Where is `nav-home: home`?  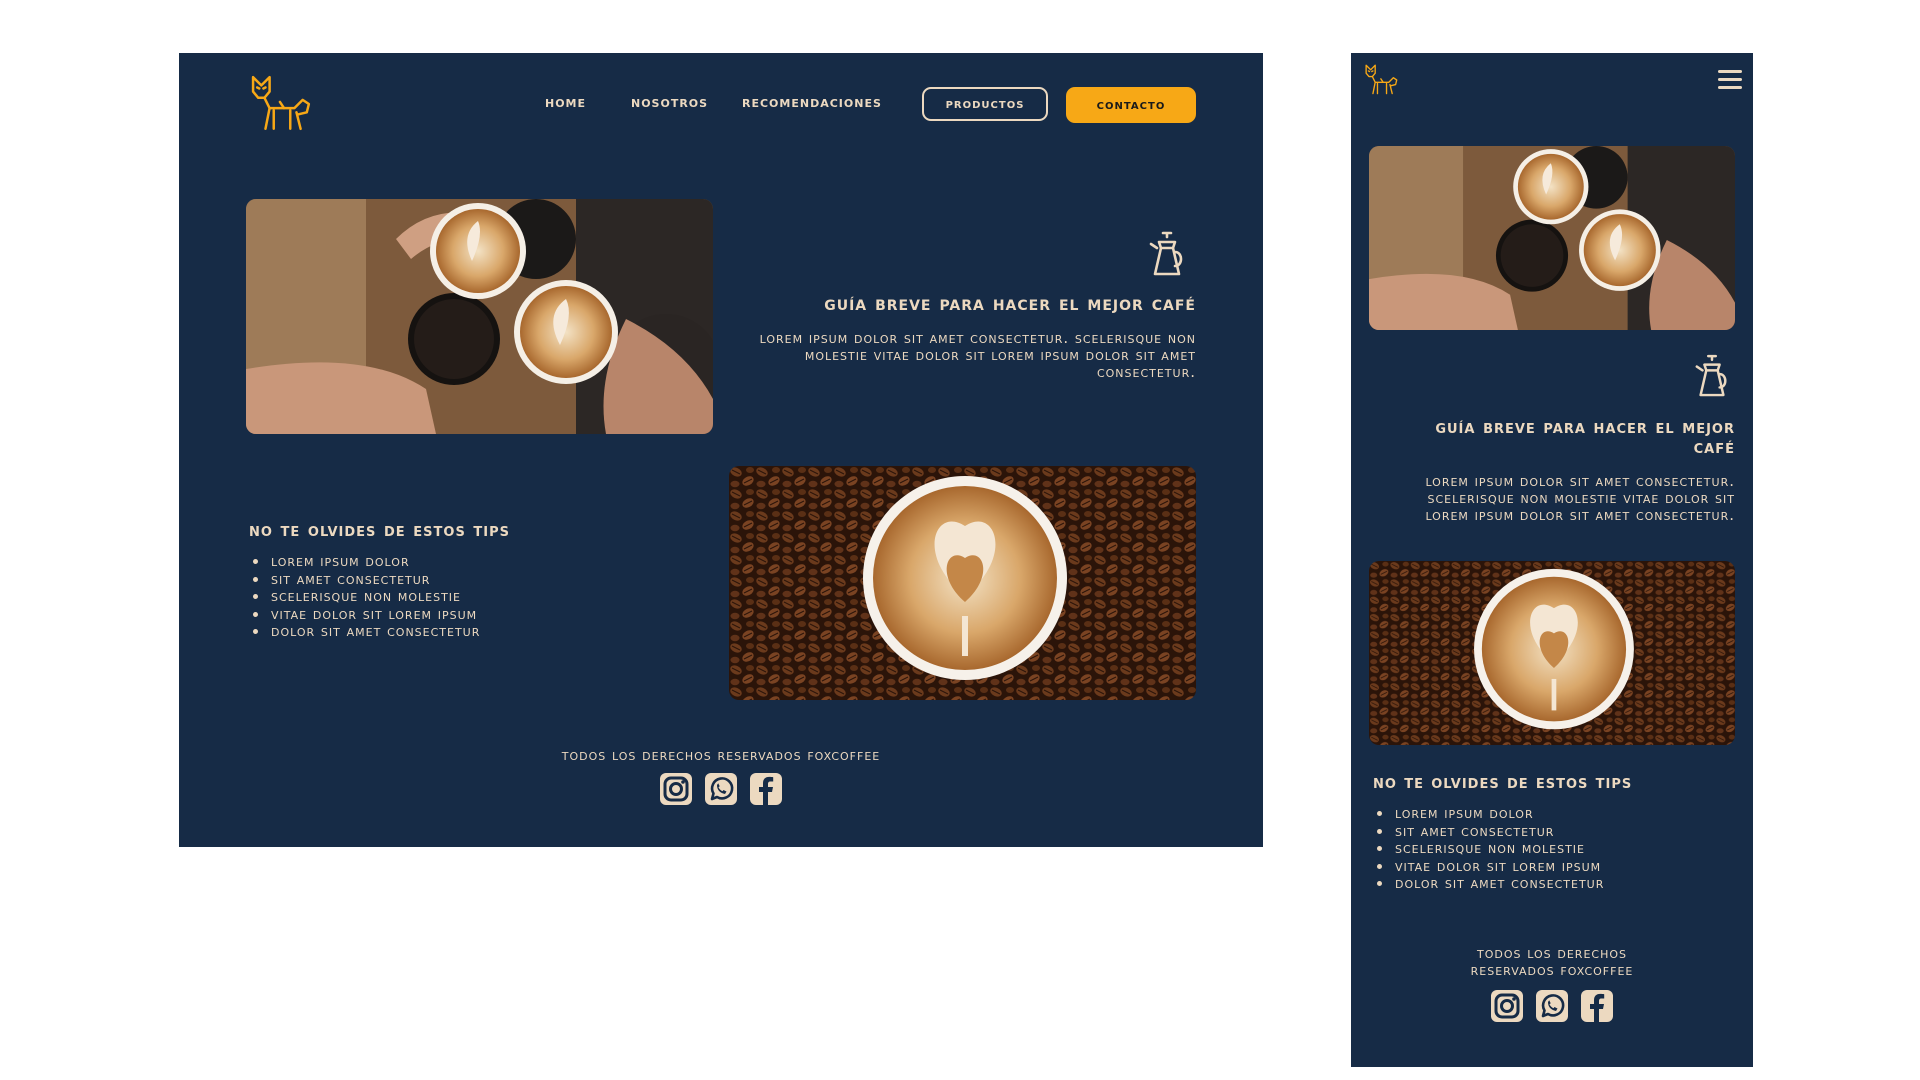
nav-home: home is located at coordinates (565, 102).